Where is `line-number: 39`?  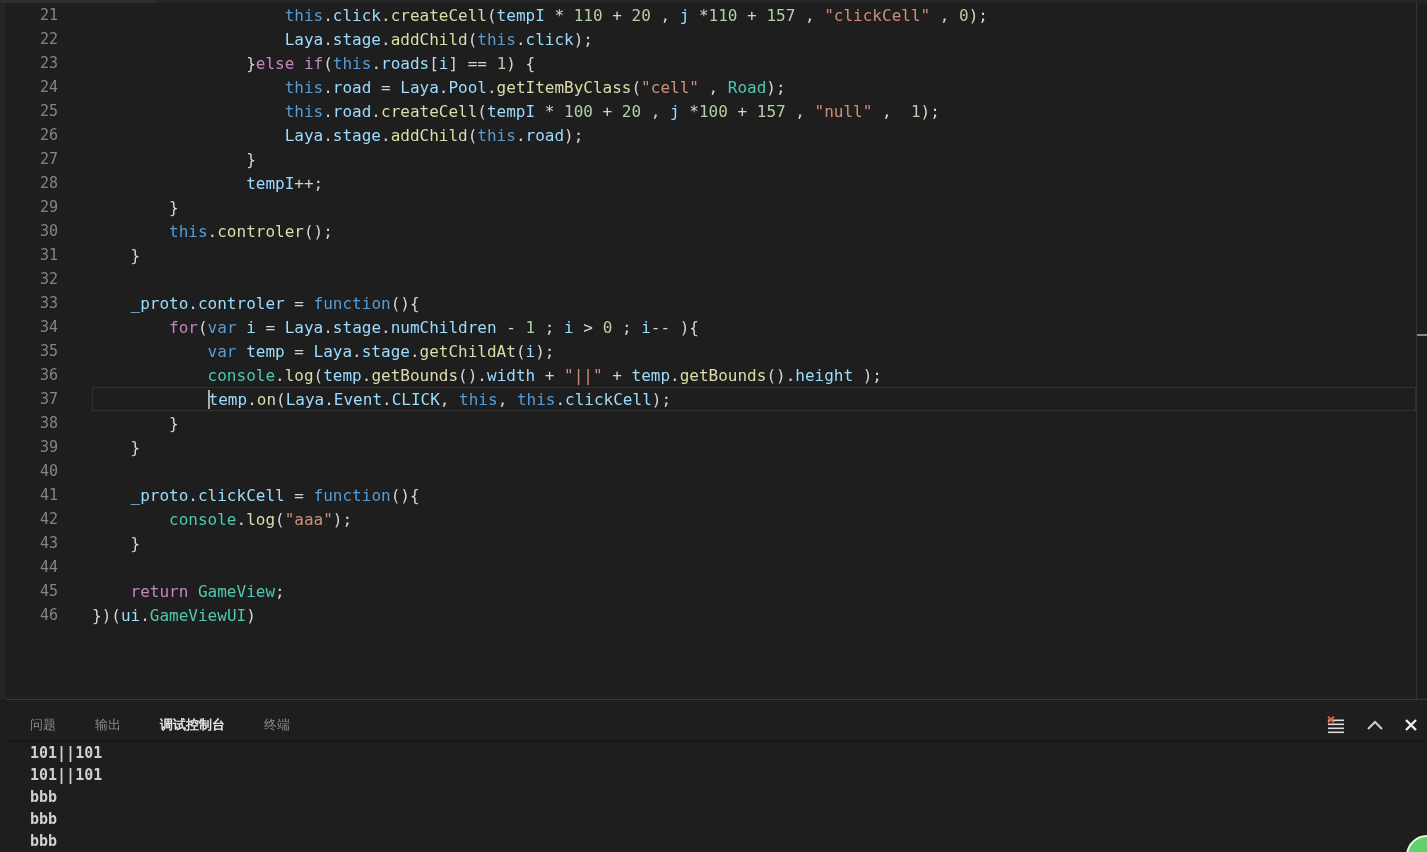
line-number: 39 is located at coordinates (48, 447).